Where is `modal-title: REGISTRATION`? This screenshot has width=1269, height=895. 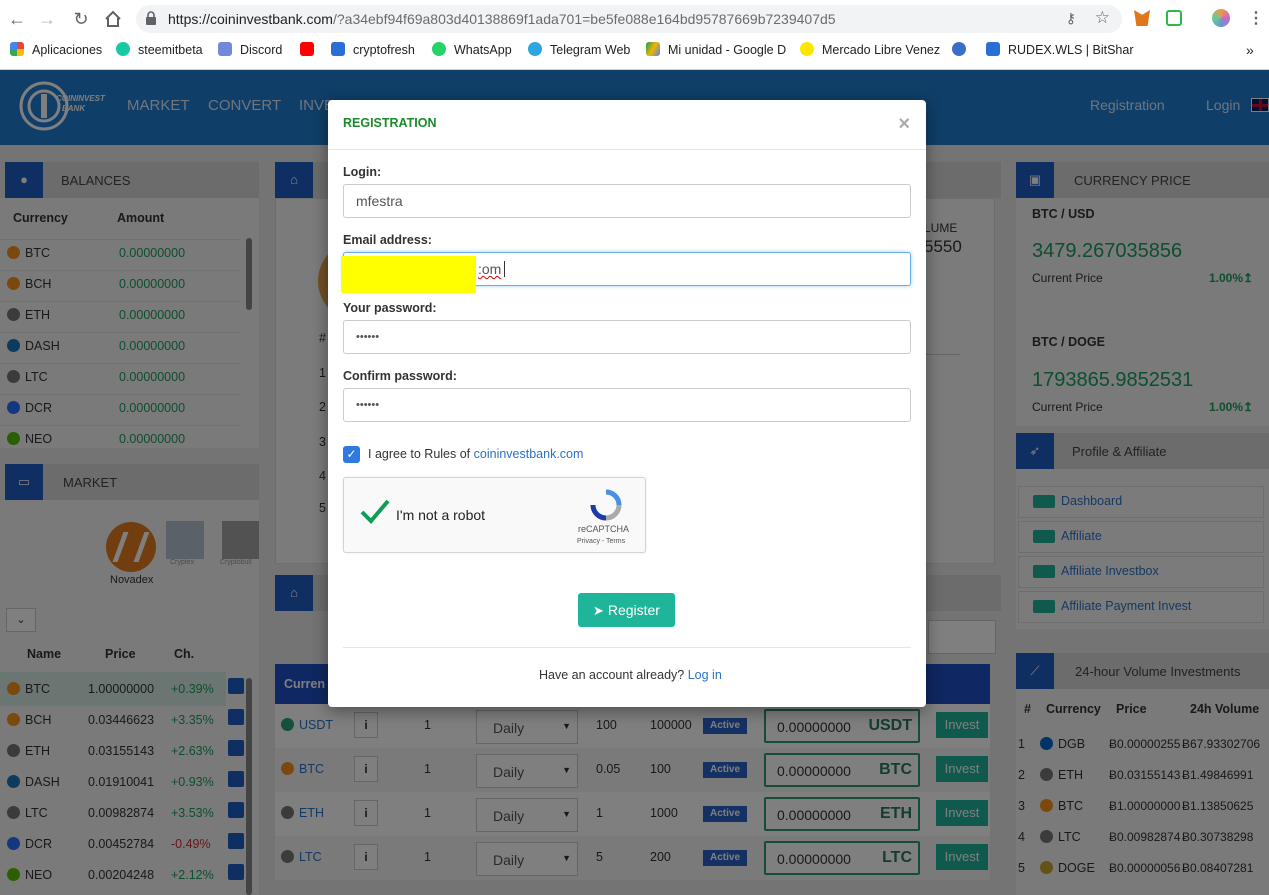 modal-title: REGISTRATION is located at coordinates (390, 123).